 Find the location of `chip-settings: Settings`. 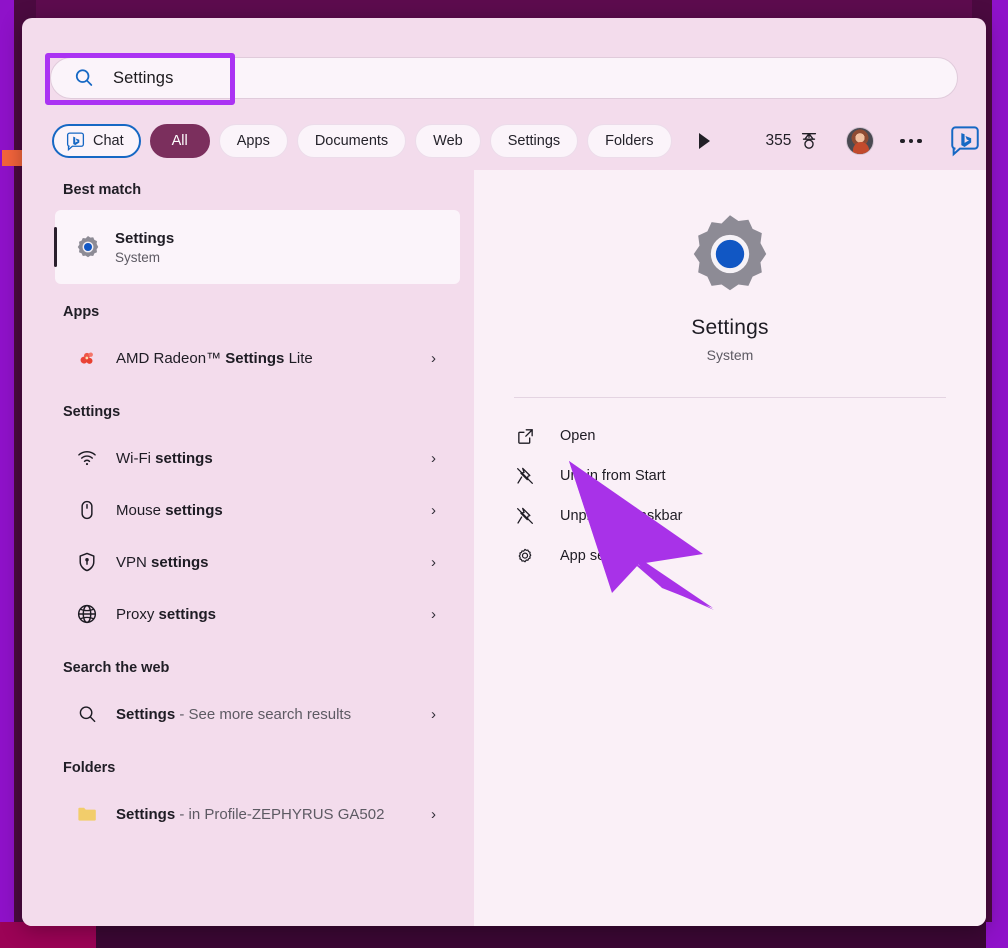

chip-settings: Settings is located at coordinates (534, 141).